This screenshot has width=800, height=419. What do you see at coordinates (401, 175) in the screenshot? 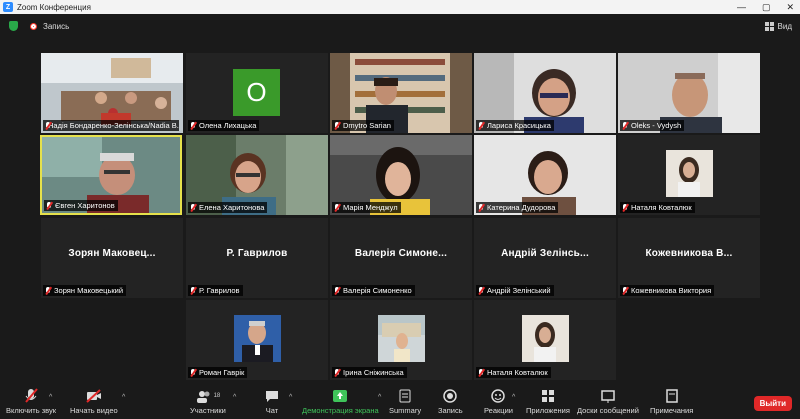
I see `video-tile: Марія Менджул` at bounding box center [401, 175].